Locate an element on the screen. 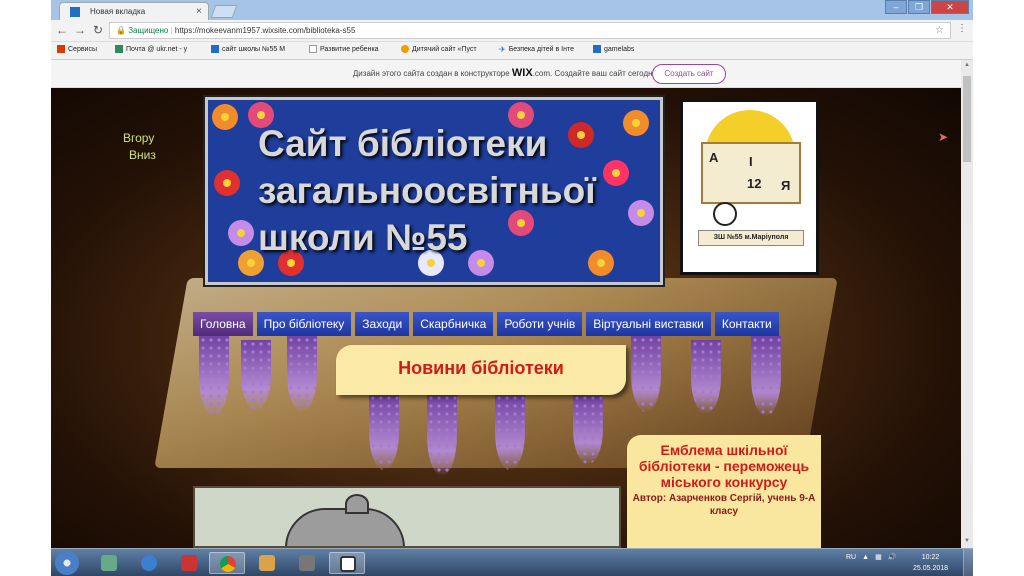 The width and height of the screenshot is (1024, 576). bookmark-item: Дитячий сайт «Пуст is located at coordinates (439, 49).